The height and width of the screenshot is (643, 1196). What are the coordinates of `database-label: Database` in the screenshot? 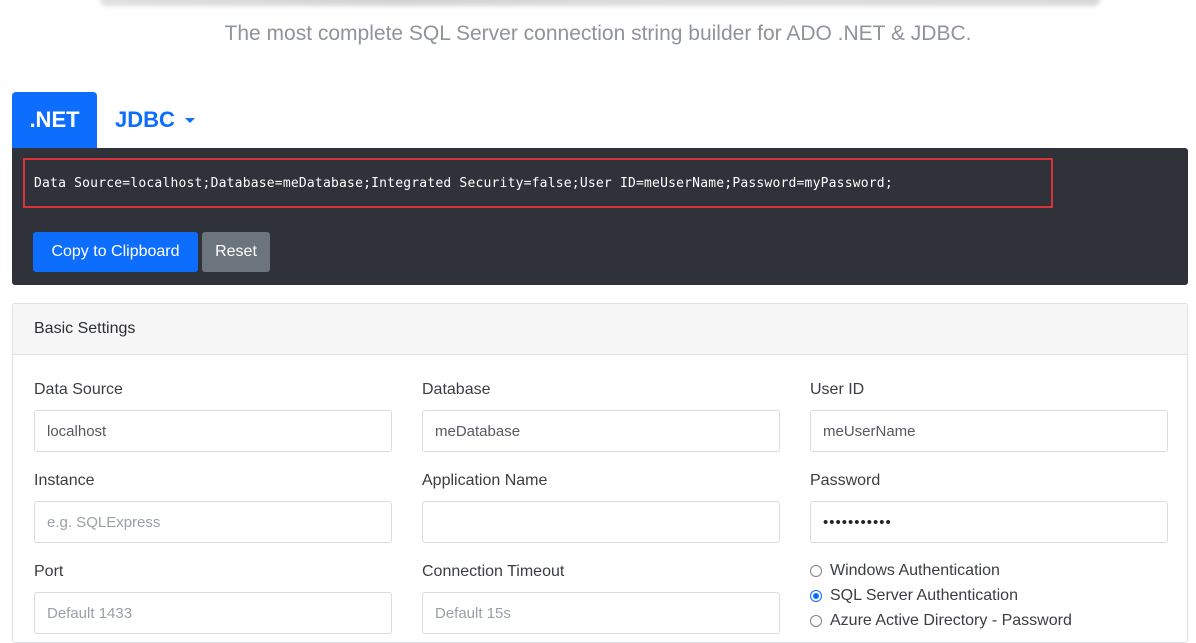 It's located at (456, 389).